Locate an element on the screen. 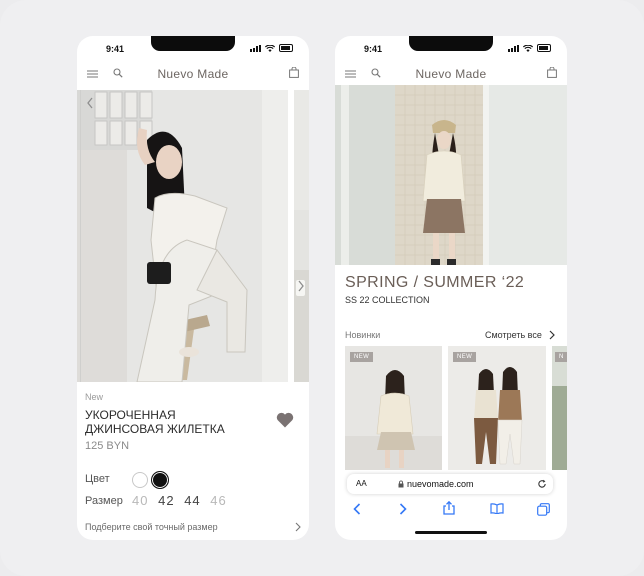  new-badge: N is located at coordinates (561, 357).